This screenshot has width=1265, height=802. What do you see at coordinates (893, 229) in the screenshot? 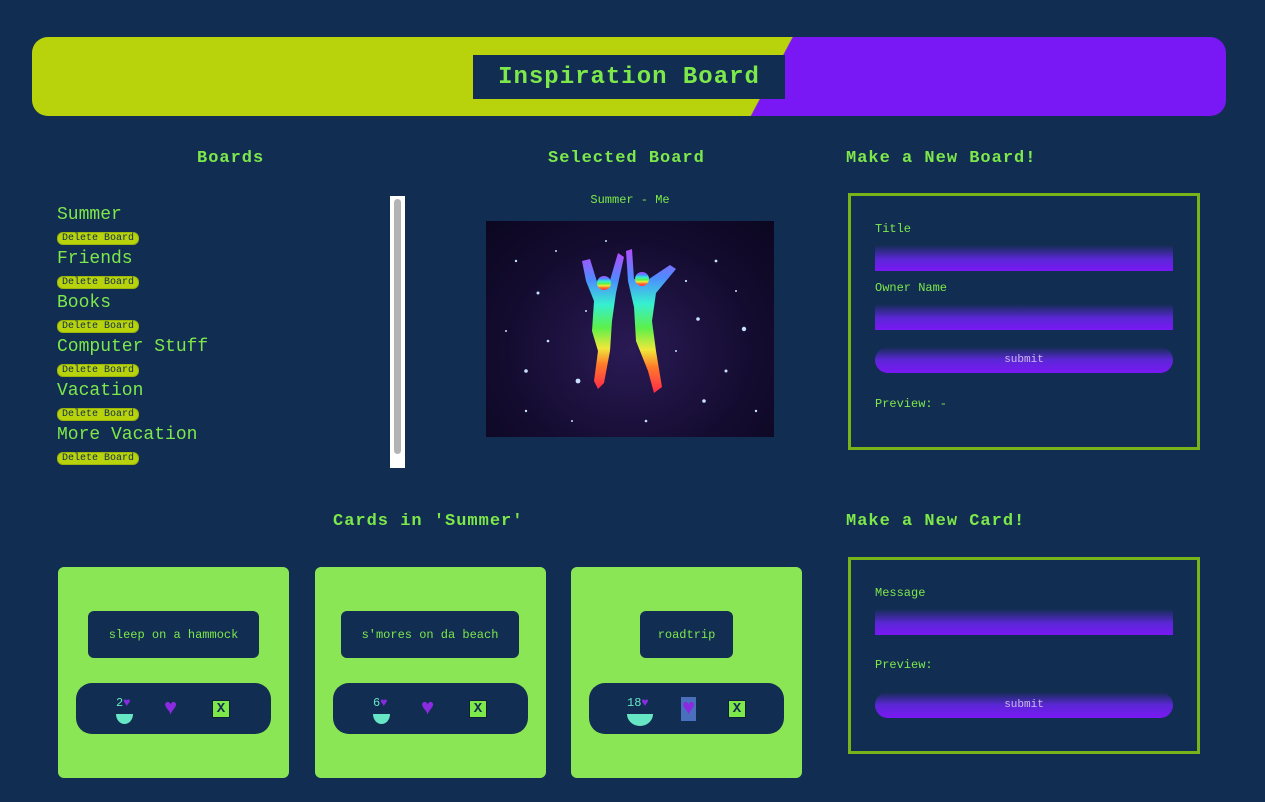
I see `title-label: Title` at bounding box center [893, 229].